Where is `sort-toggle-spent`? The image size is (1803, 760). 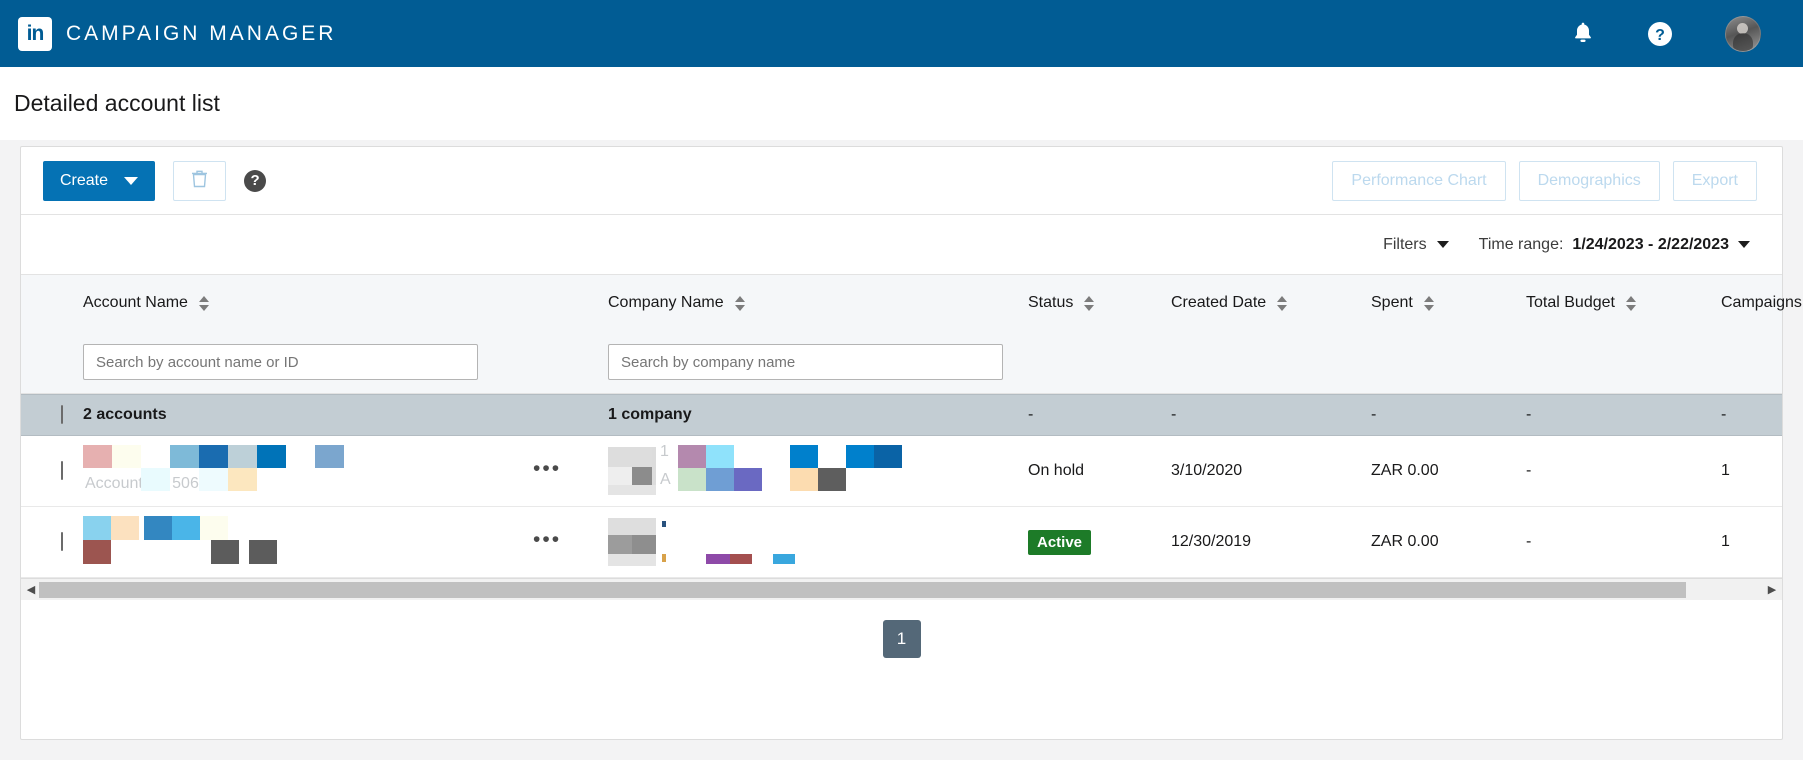
sort-toggle-spent is located at coordinates (1428, 303).